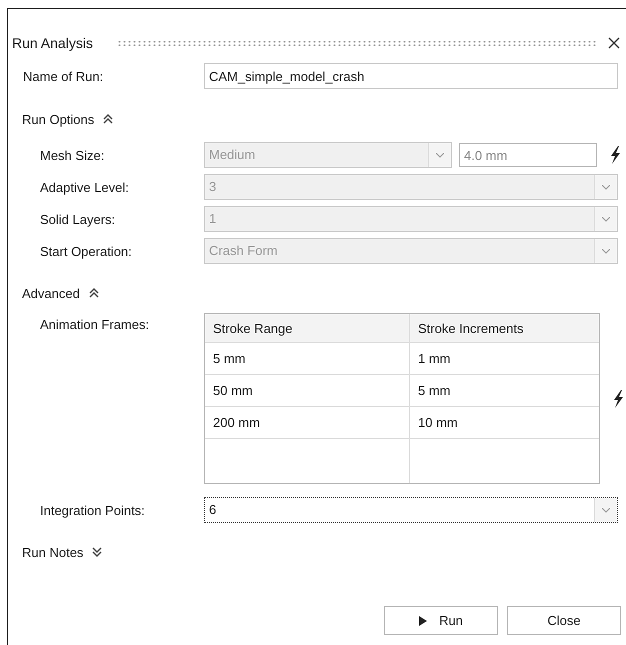 Image resolution: width=626 pixels, height=645 pixels. I want to click on close-icon, so click(614, 43).